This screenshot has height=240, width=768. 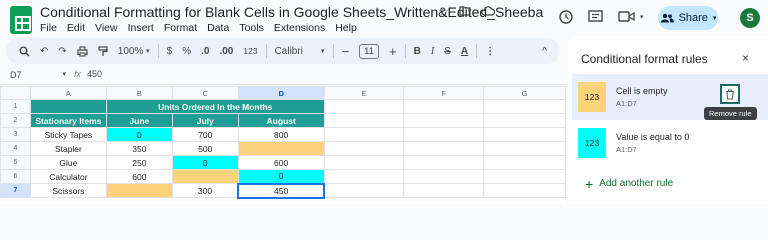 What do you see at coordinates (139, 120) in the screenshot?
I see `header-cell: June` at bounding box center [139, 120].